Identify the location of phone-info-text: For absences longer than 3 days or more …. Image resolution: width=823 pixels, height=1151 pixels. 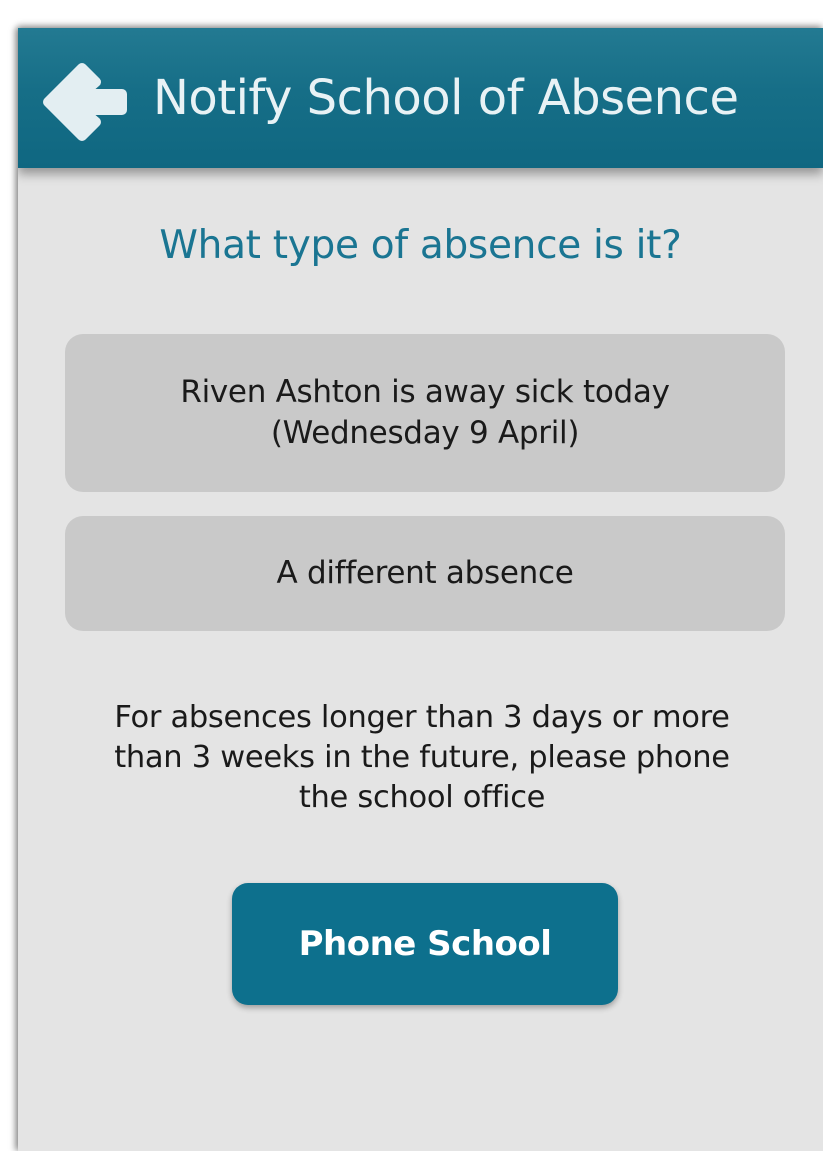
(422, 758).